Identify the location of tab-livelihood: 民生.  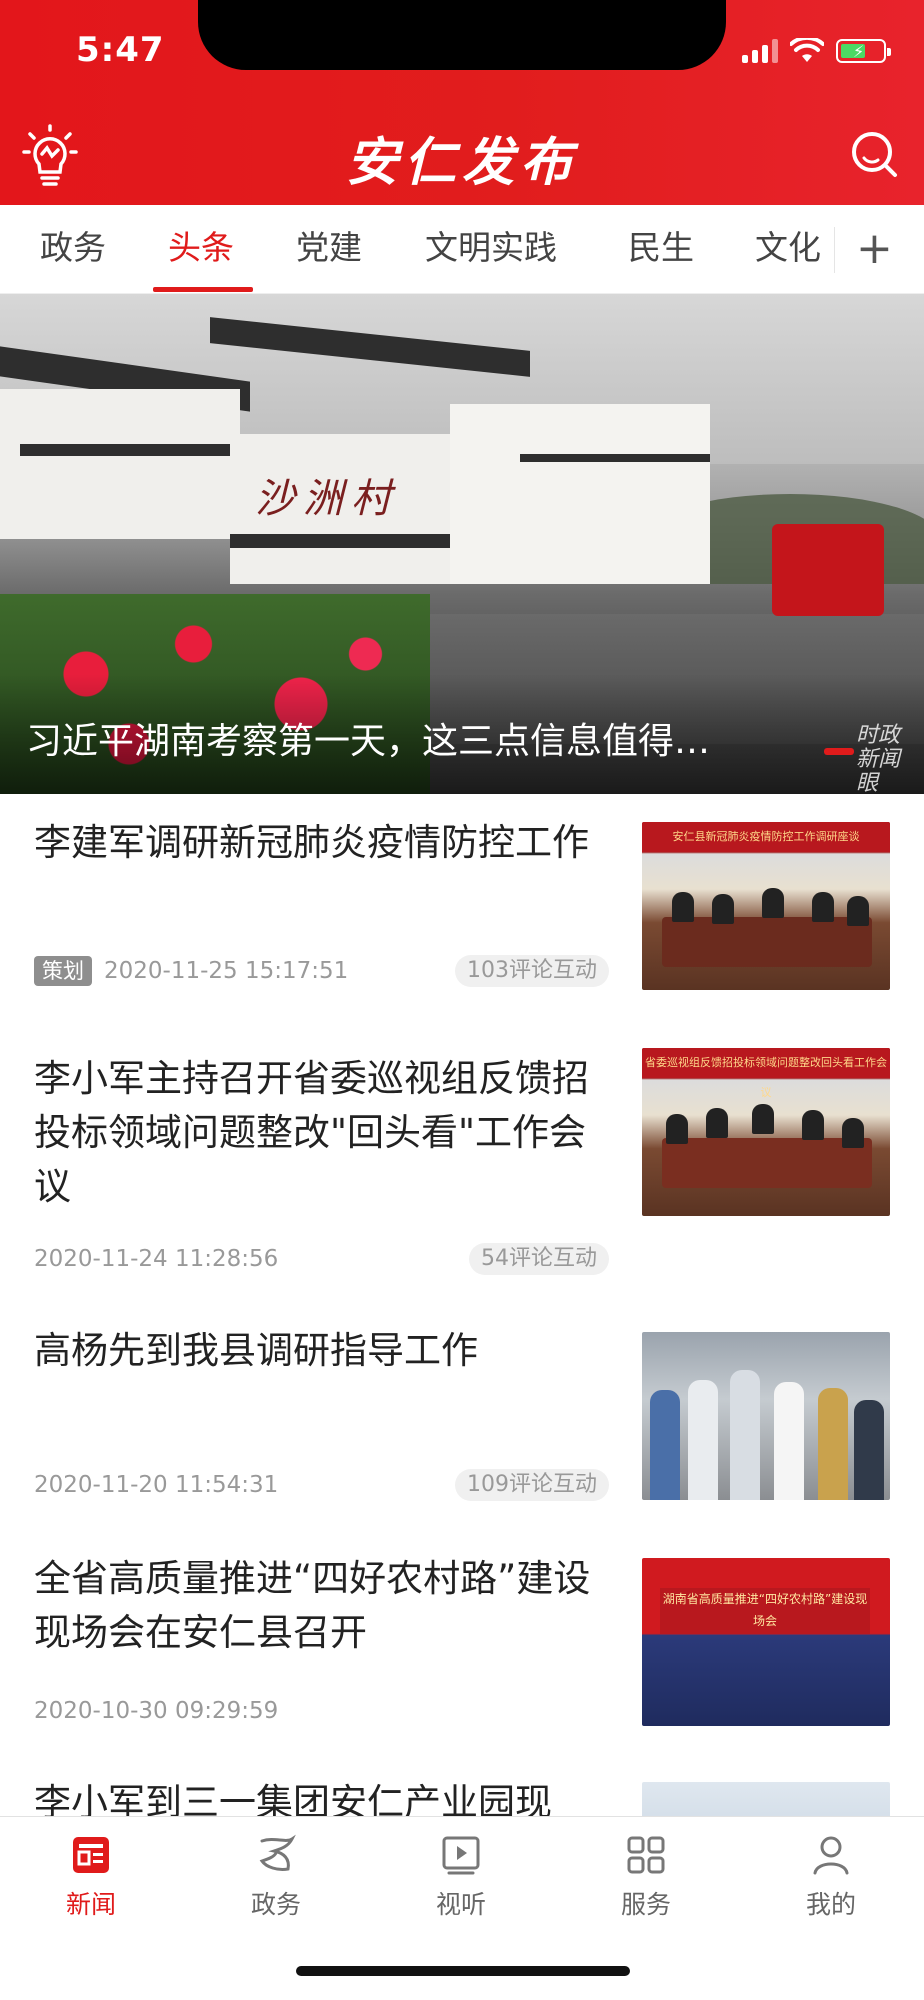
(661, 249).